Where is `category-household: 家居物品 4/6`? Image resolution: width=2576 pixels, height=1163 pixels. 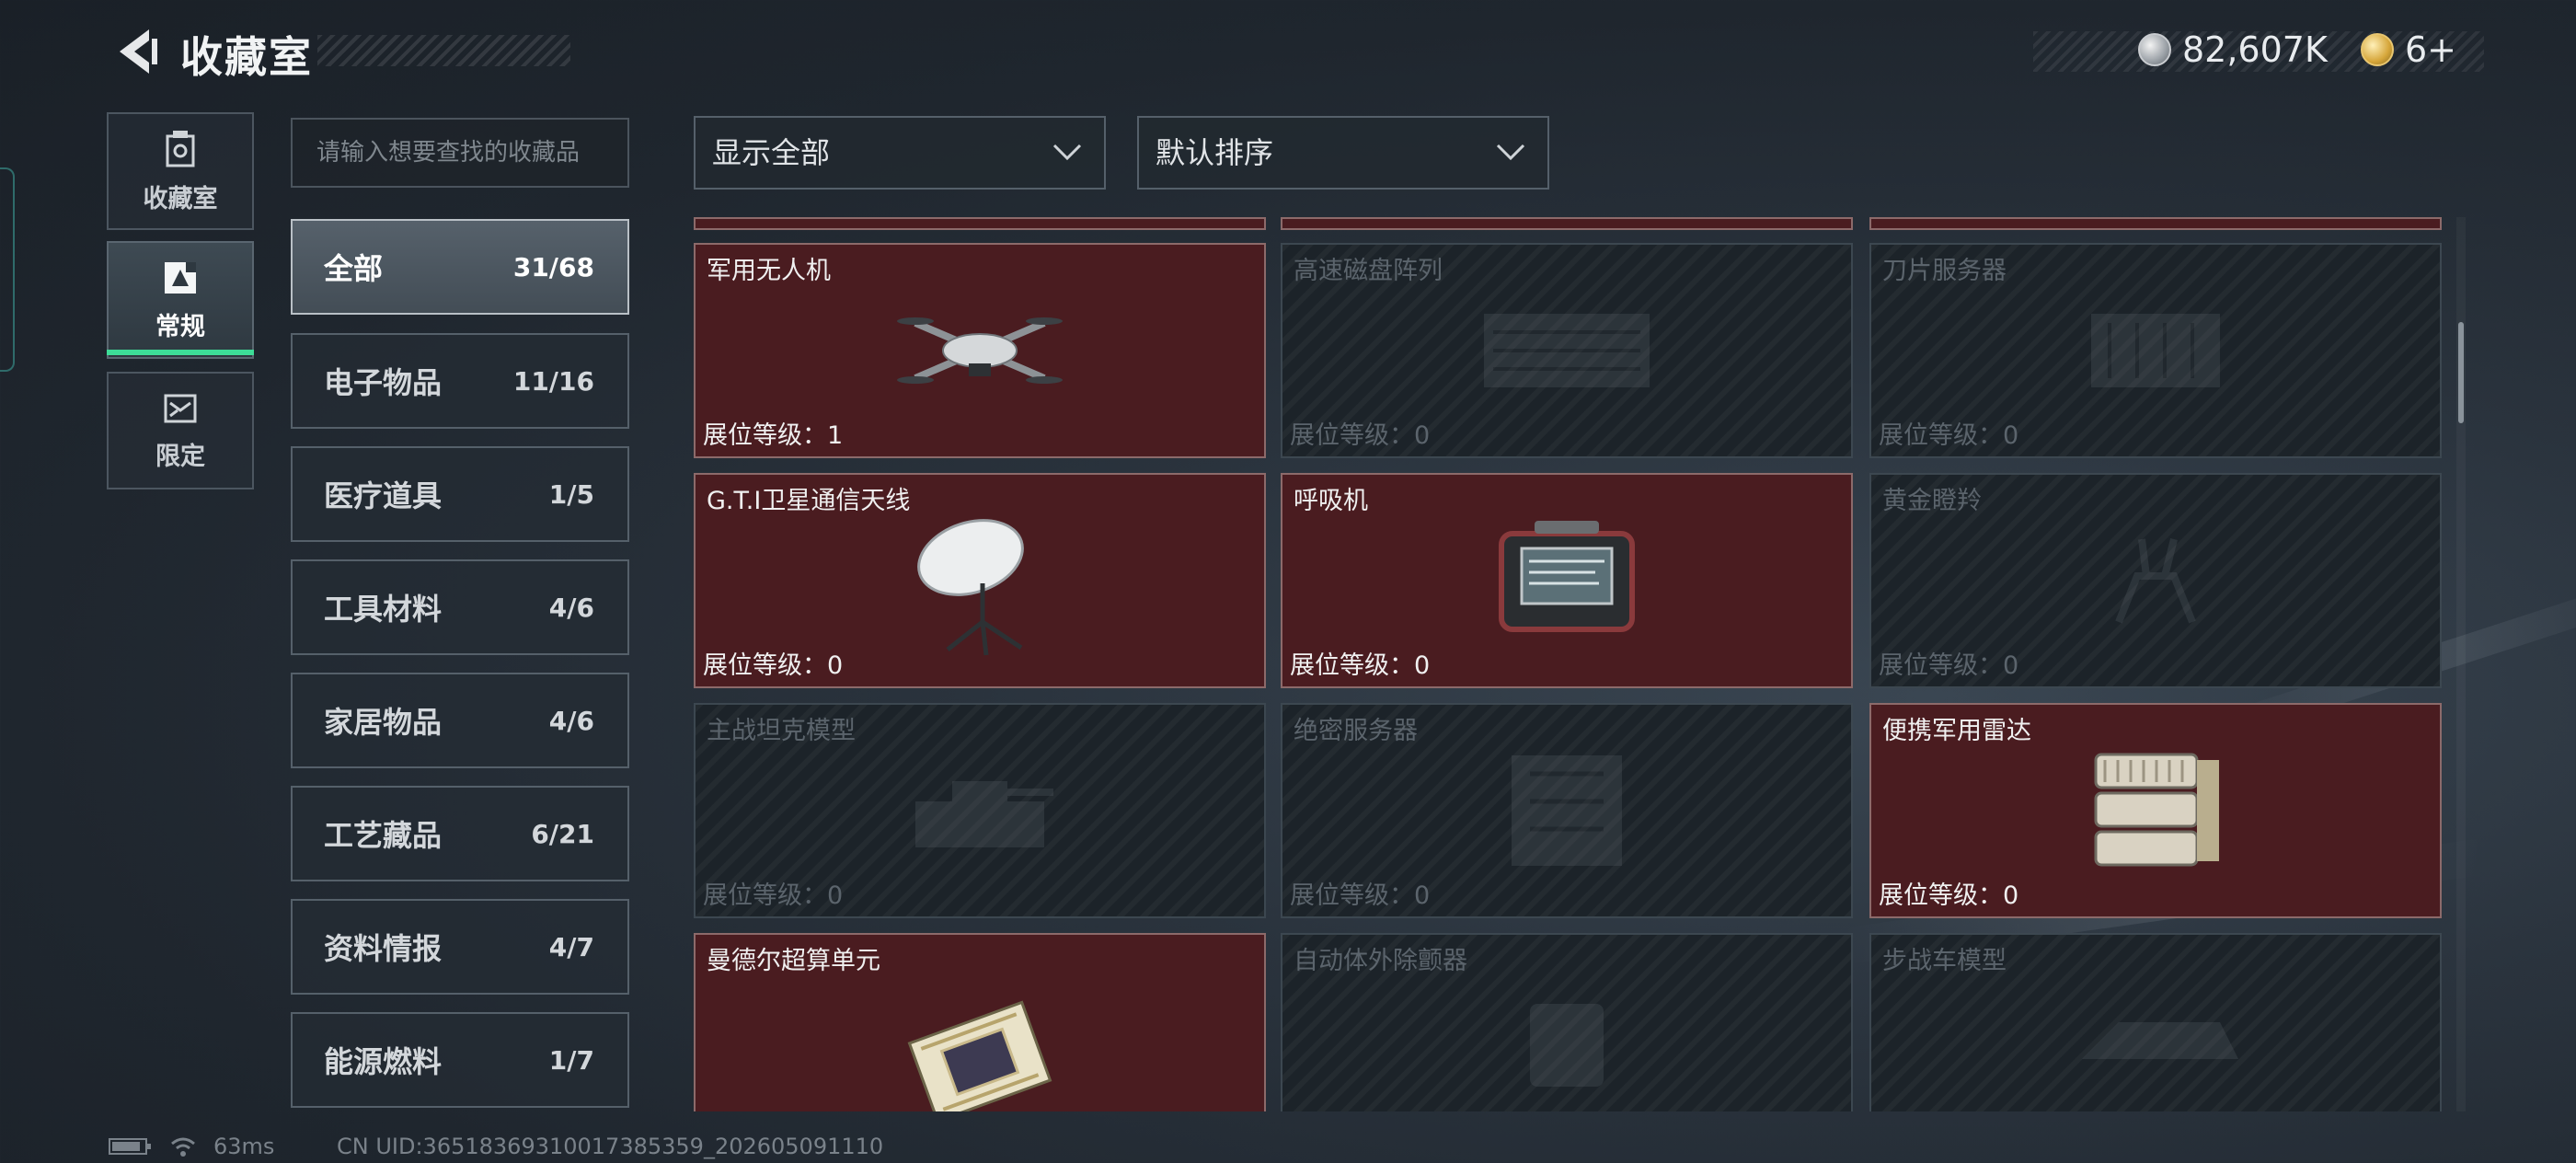 category-household: 家居物品 4/6 is located at coordinates (460, 720).